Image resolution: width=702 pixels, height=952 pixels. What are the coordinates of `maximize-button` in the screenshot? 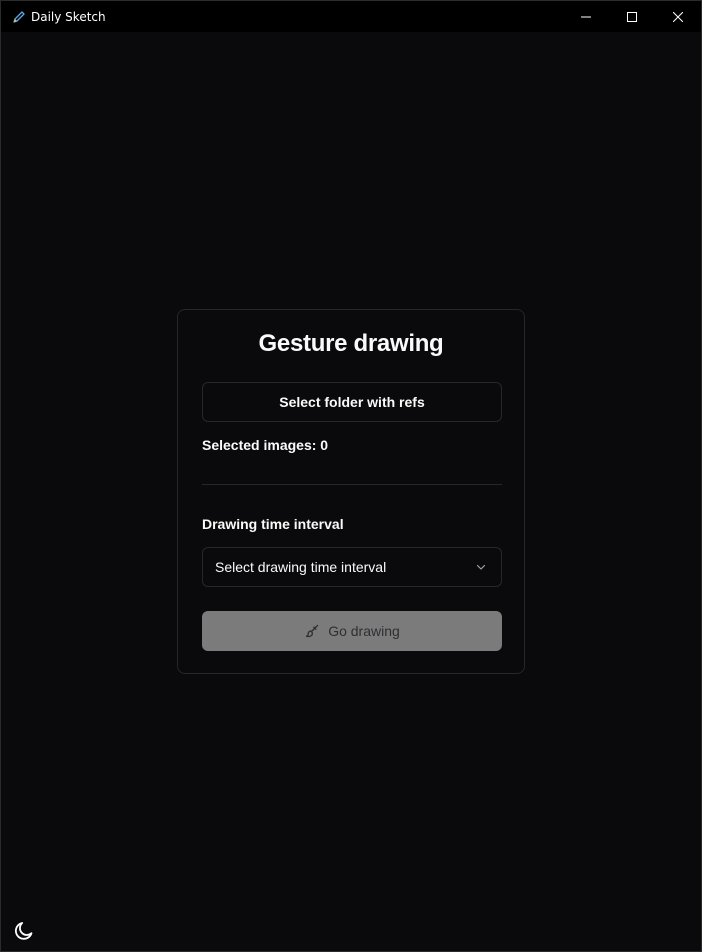 It's located at (632, 16).